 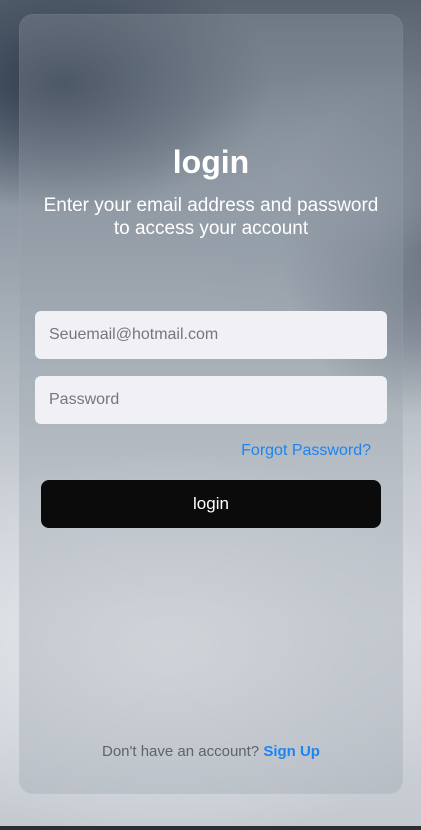 What do you see at coordinates (291, 751) in the screenshot?
I see `signup-link: Sign Up` at bounding box center [291, 751].